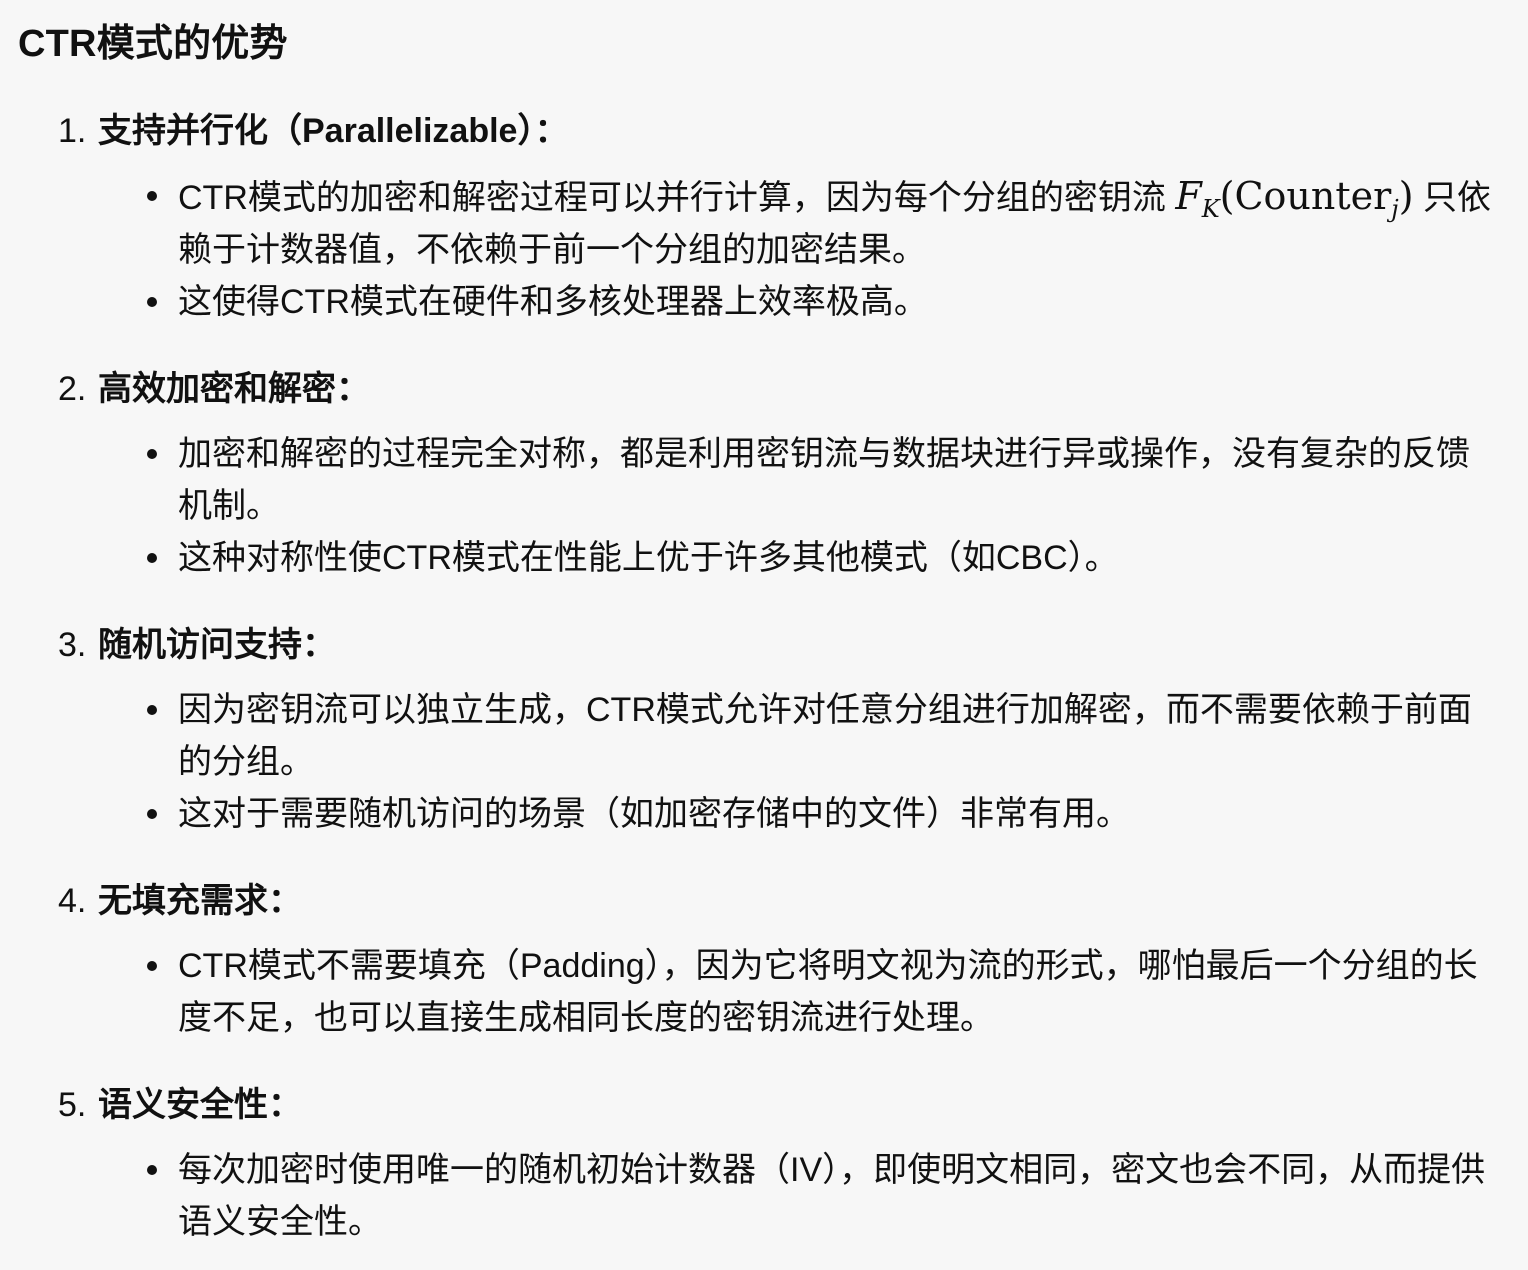 This screenshot has height=1270, width=1528. What do you see at coordinates (234, 389) in the screenshot?
I see `section-title: 高效加密和解密：` at bounding box center [234, 389].